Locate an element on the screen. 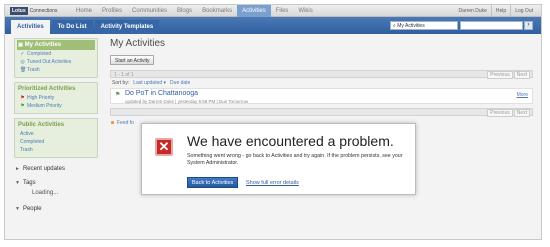  logo-mark: Lotus is located at coordinates (19, 11).